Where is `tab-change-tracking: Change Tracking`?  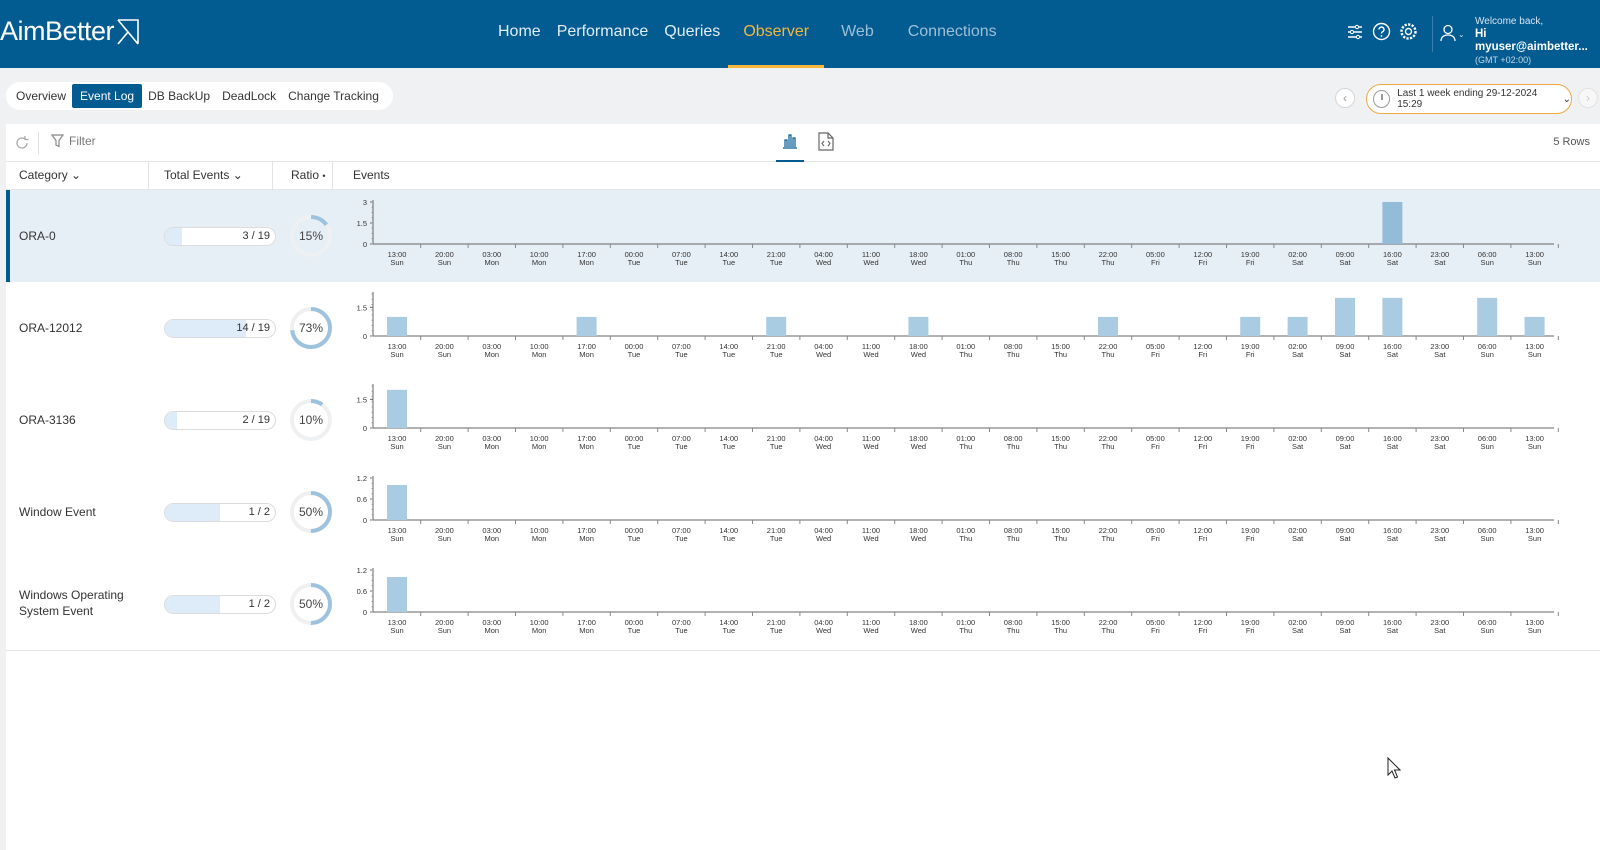
tab-change-tracking: Change Tracking is located at coordinates (333, 96).